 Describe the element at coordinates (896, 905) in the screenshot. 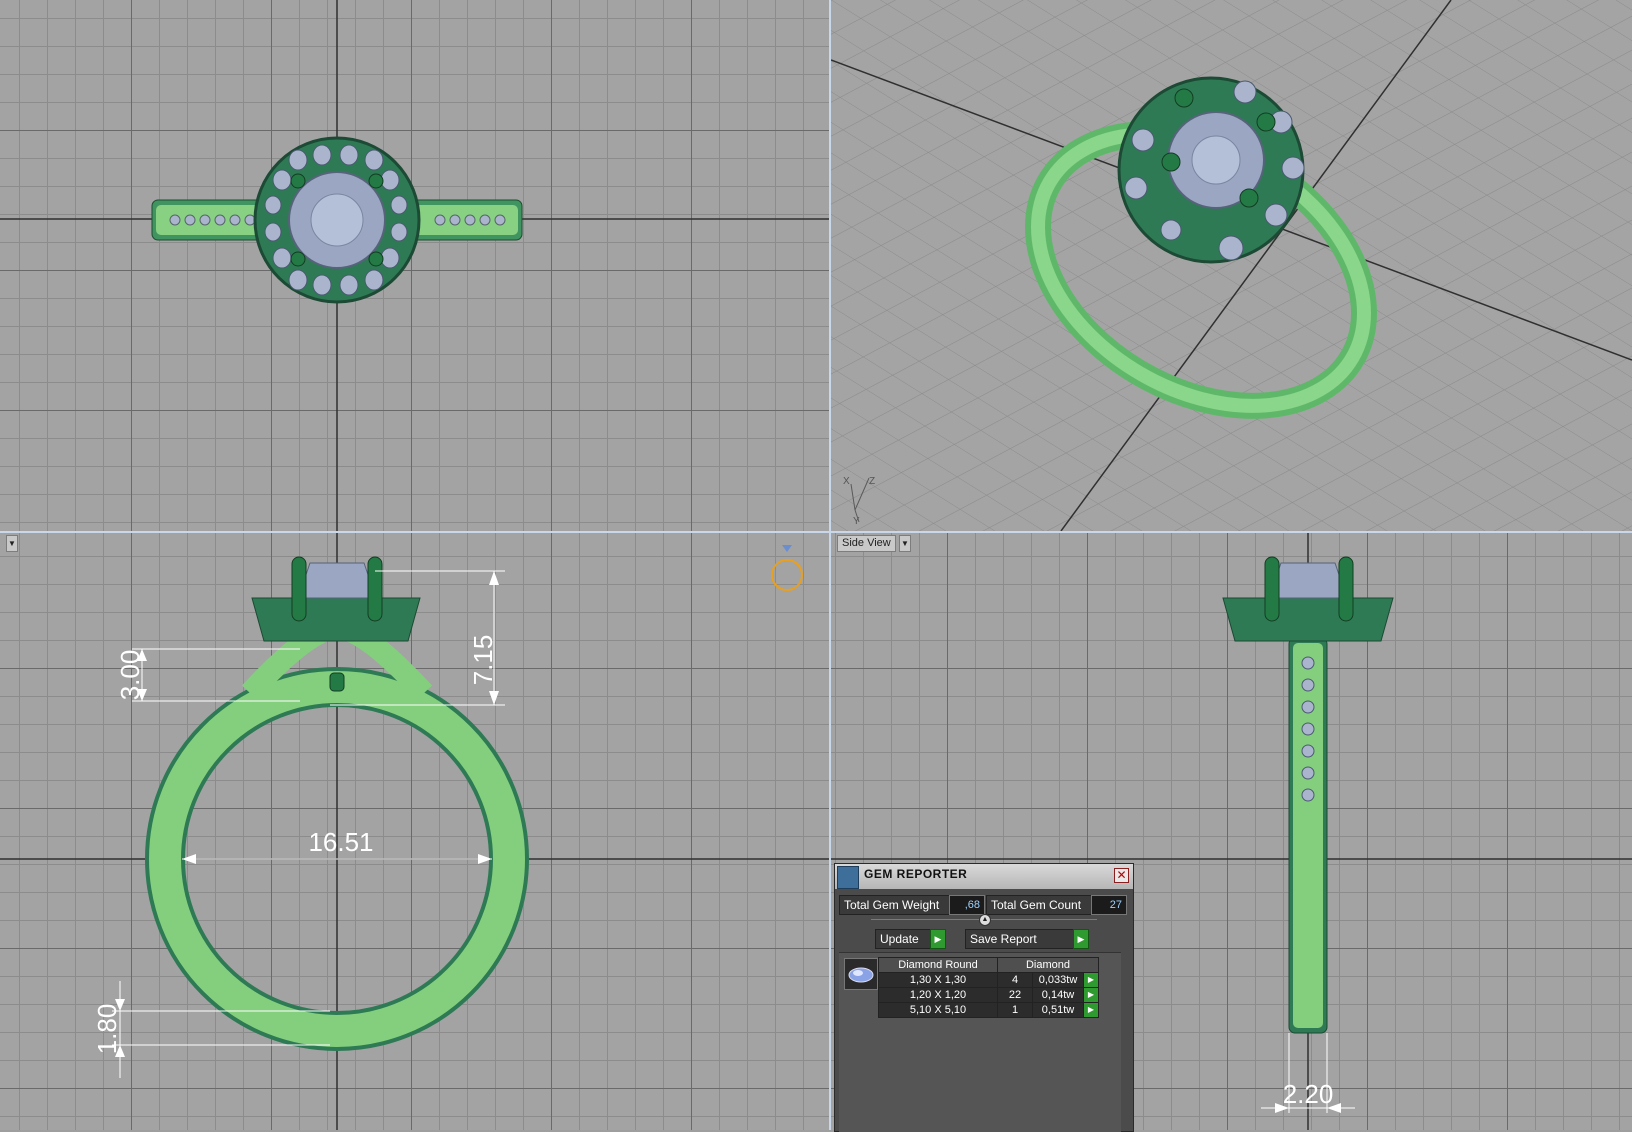

I see `total-gem-weight-label: Total Gem Weight` at that location.